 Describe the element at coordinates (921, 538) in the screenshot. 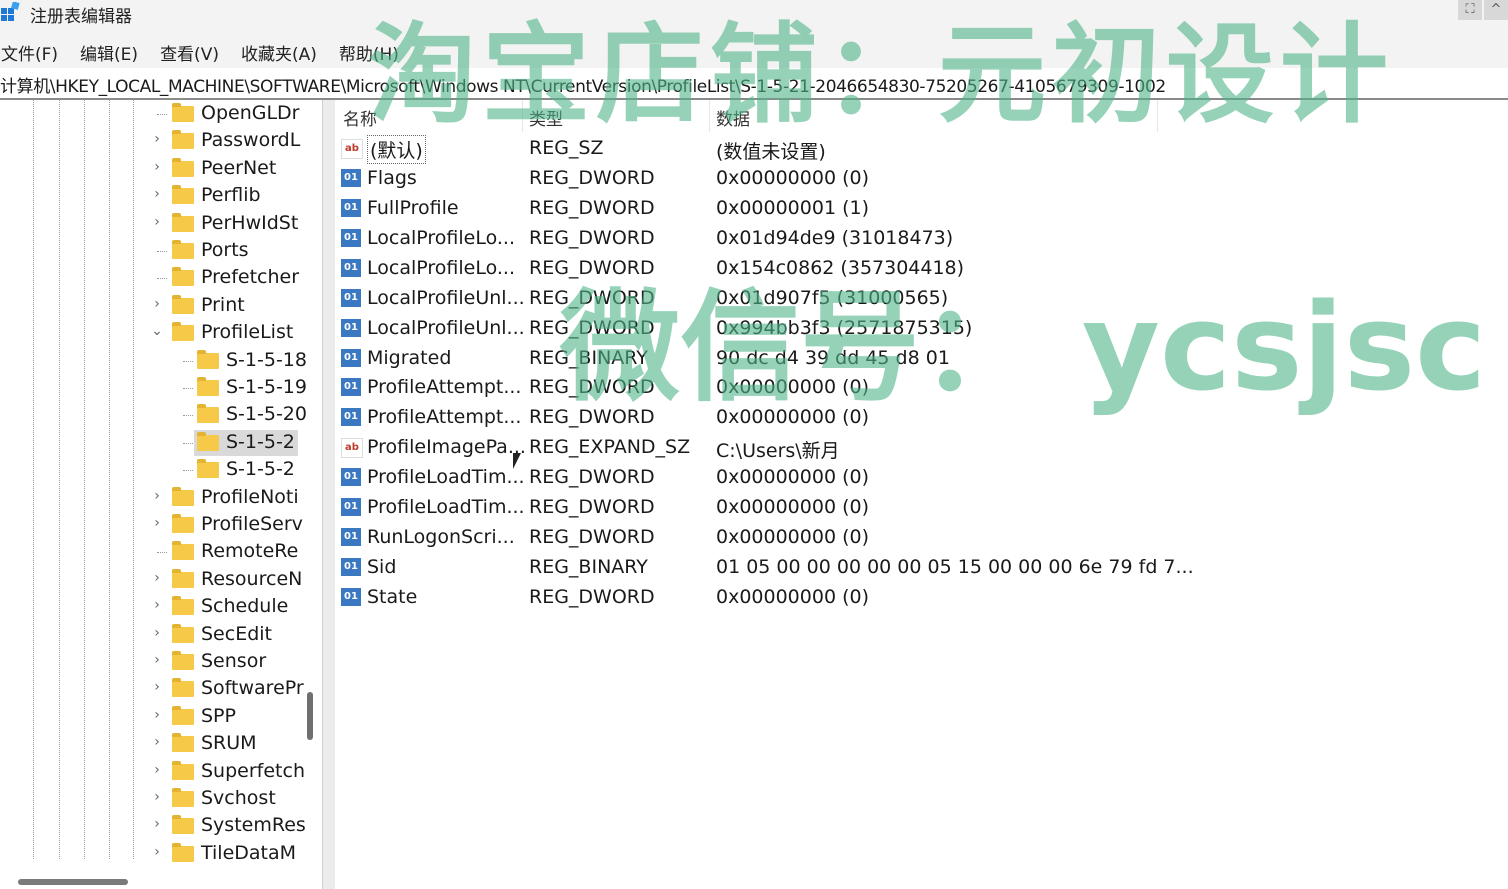

I see `value-row: 01 RunLogonScri... REG_DWORD 0x00000000 (0)` at that location.